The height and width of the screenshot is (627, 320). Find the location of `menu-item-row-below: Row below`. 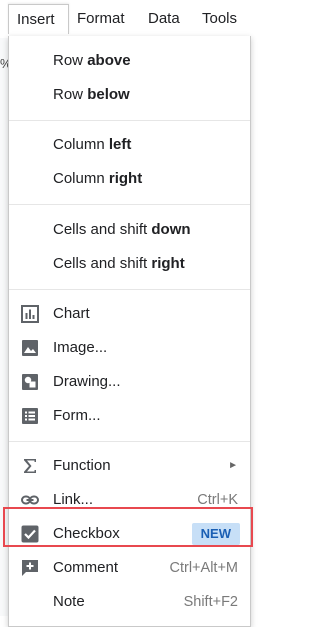

menu-item-row-below: Row below is located at coordinates (129, 95).